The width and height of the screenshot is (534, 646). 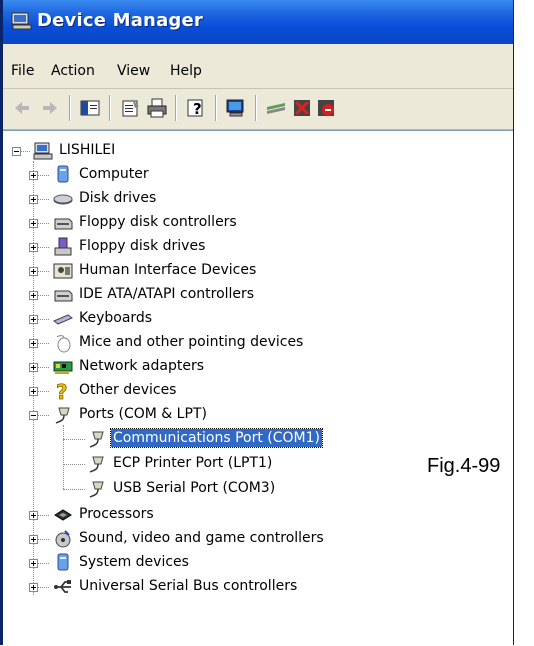 What do you see at coordinates (258, 109) in the screenshot?
I see `toolbar: ?` at bounding box center [258, 109].